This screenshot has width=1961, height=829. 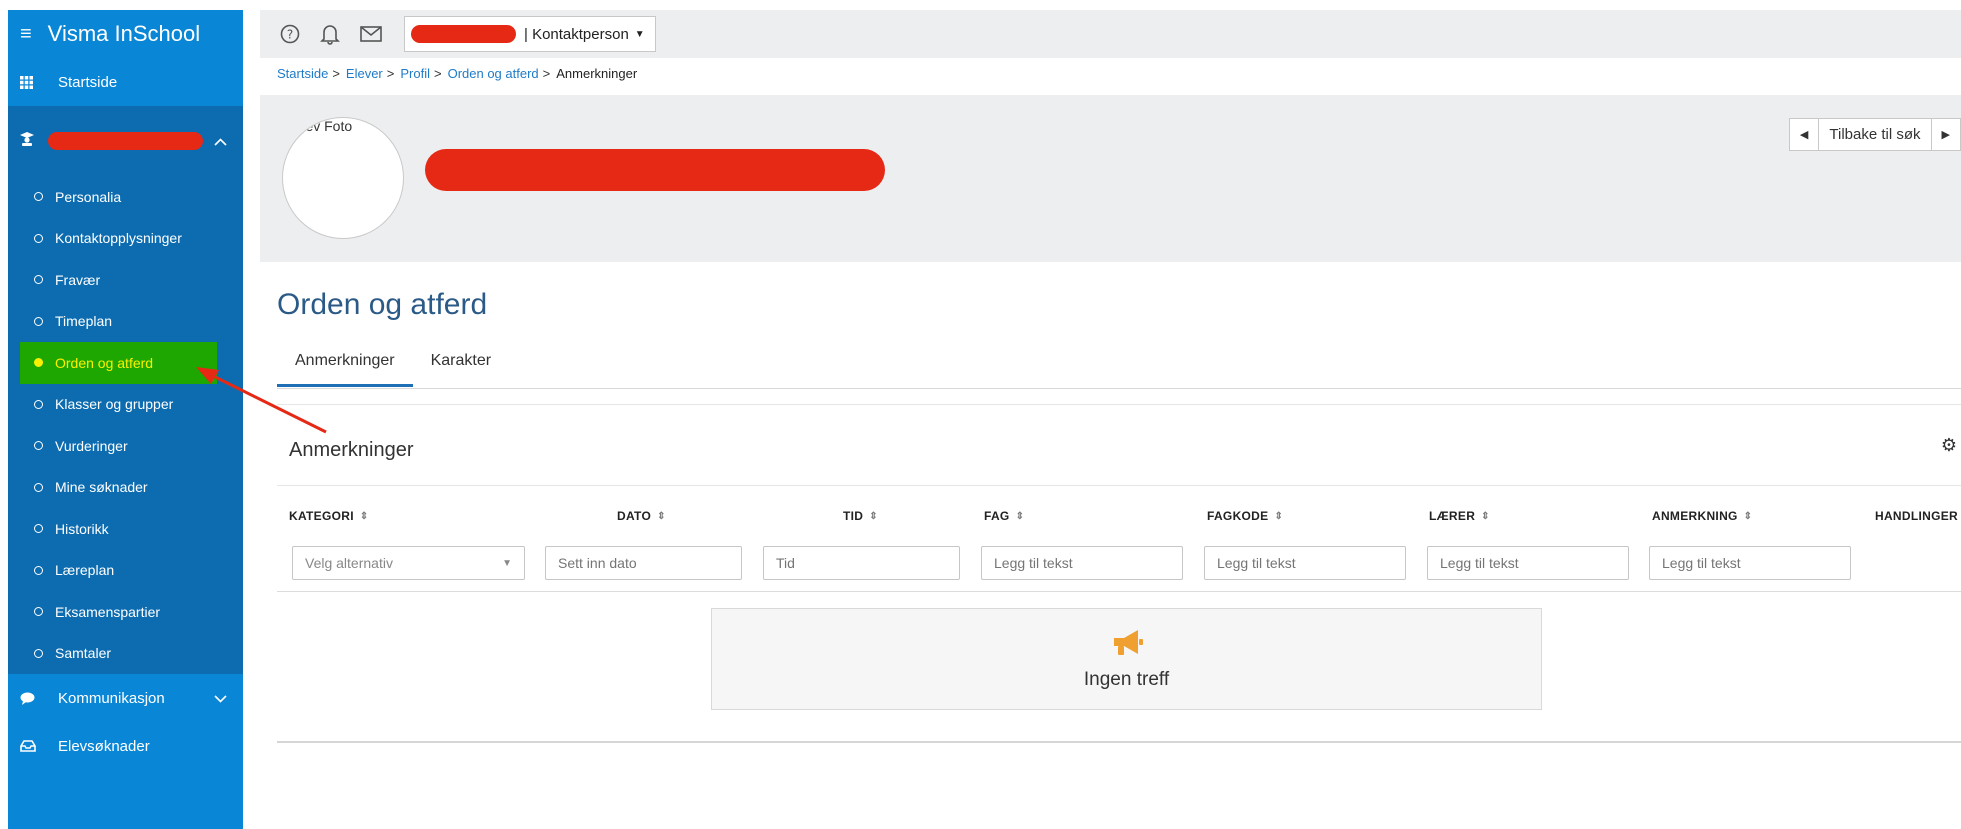 What do you see at coordinates (371, 34) in the screenshot?
I see `mail-icon` at bounding box center [371, 34].